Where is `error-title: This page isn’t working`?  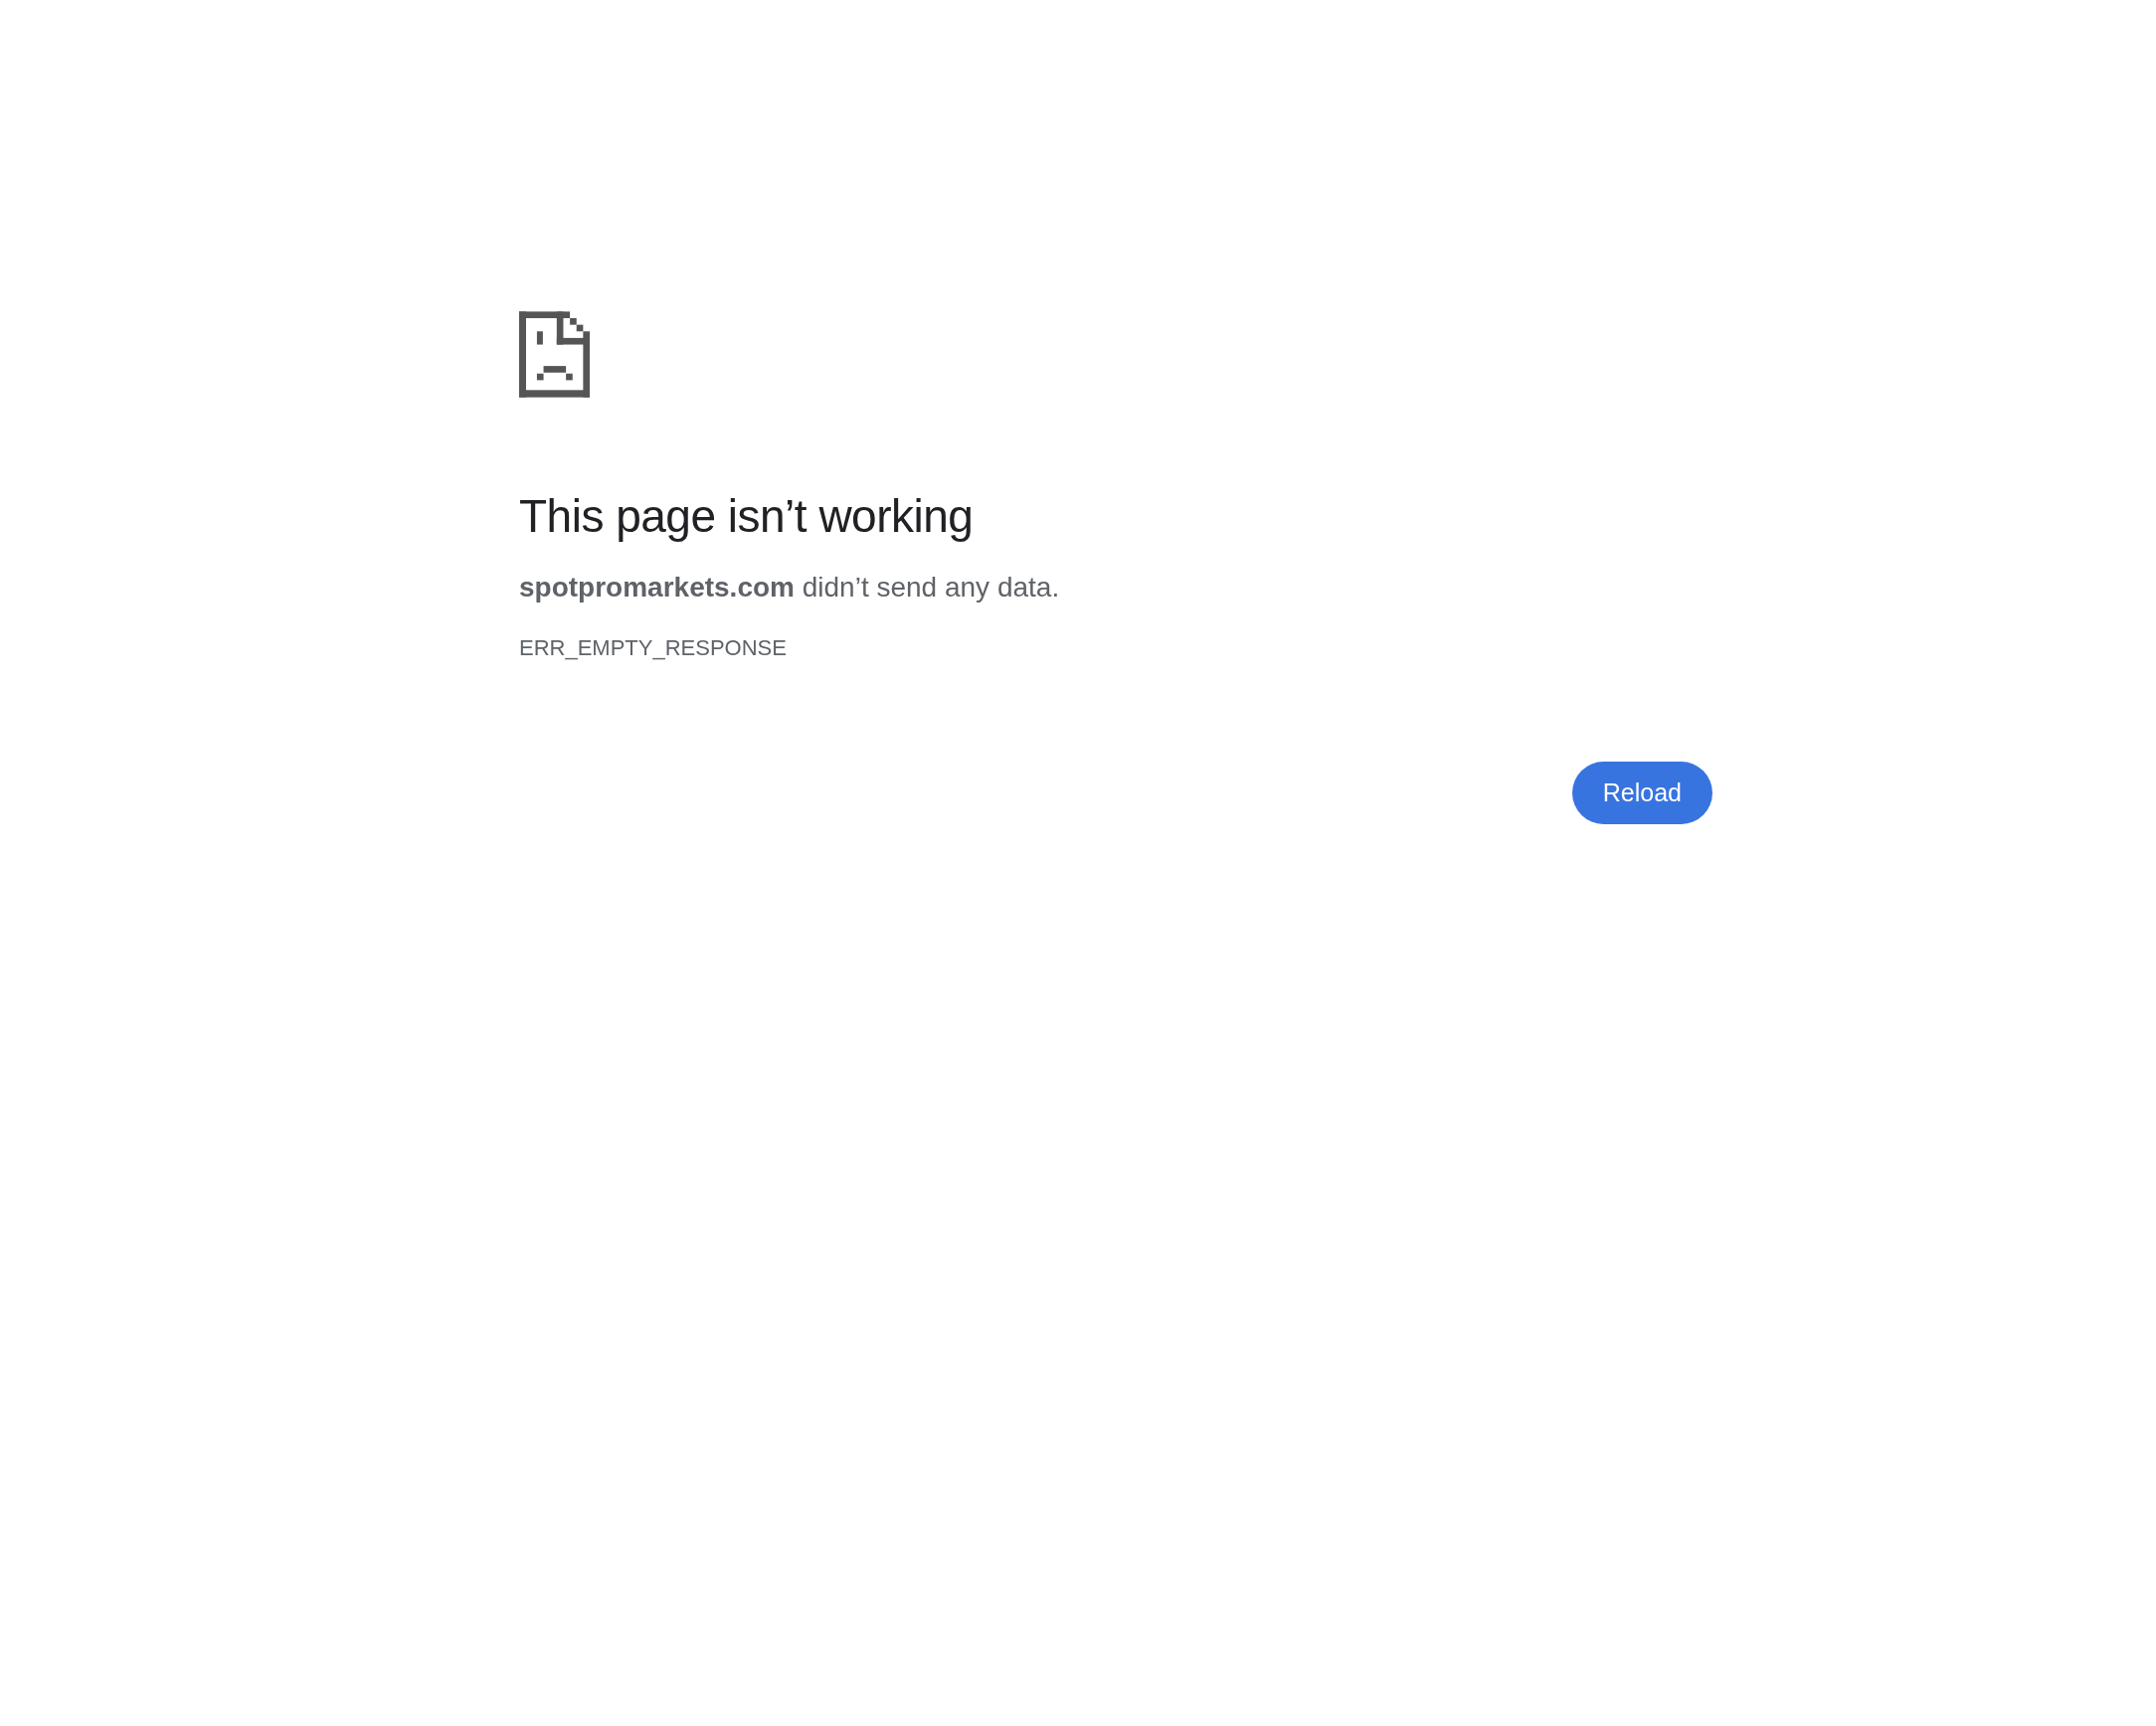 error-title: This page isn’t working is located at coordinates (747, 516).